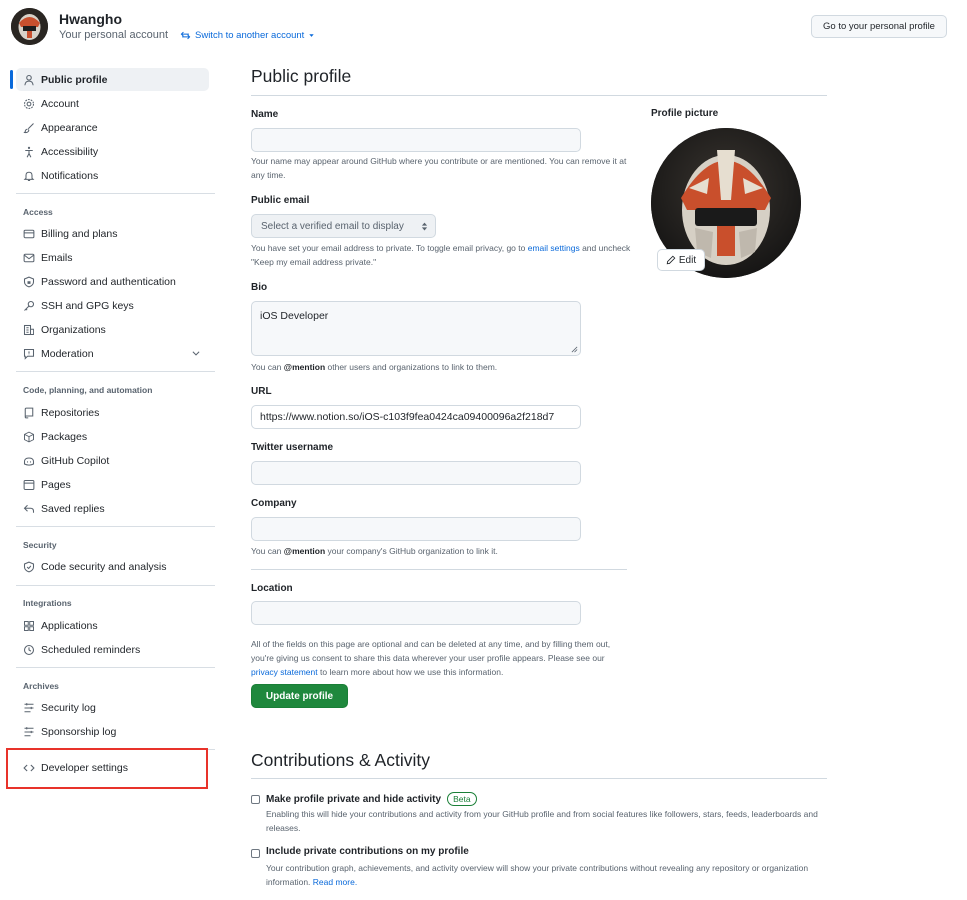  I want to click on sidebar-item-ssh-gpg: SSH and GPG keys, so click(112, 305).